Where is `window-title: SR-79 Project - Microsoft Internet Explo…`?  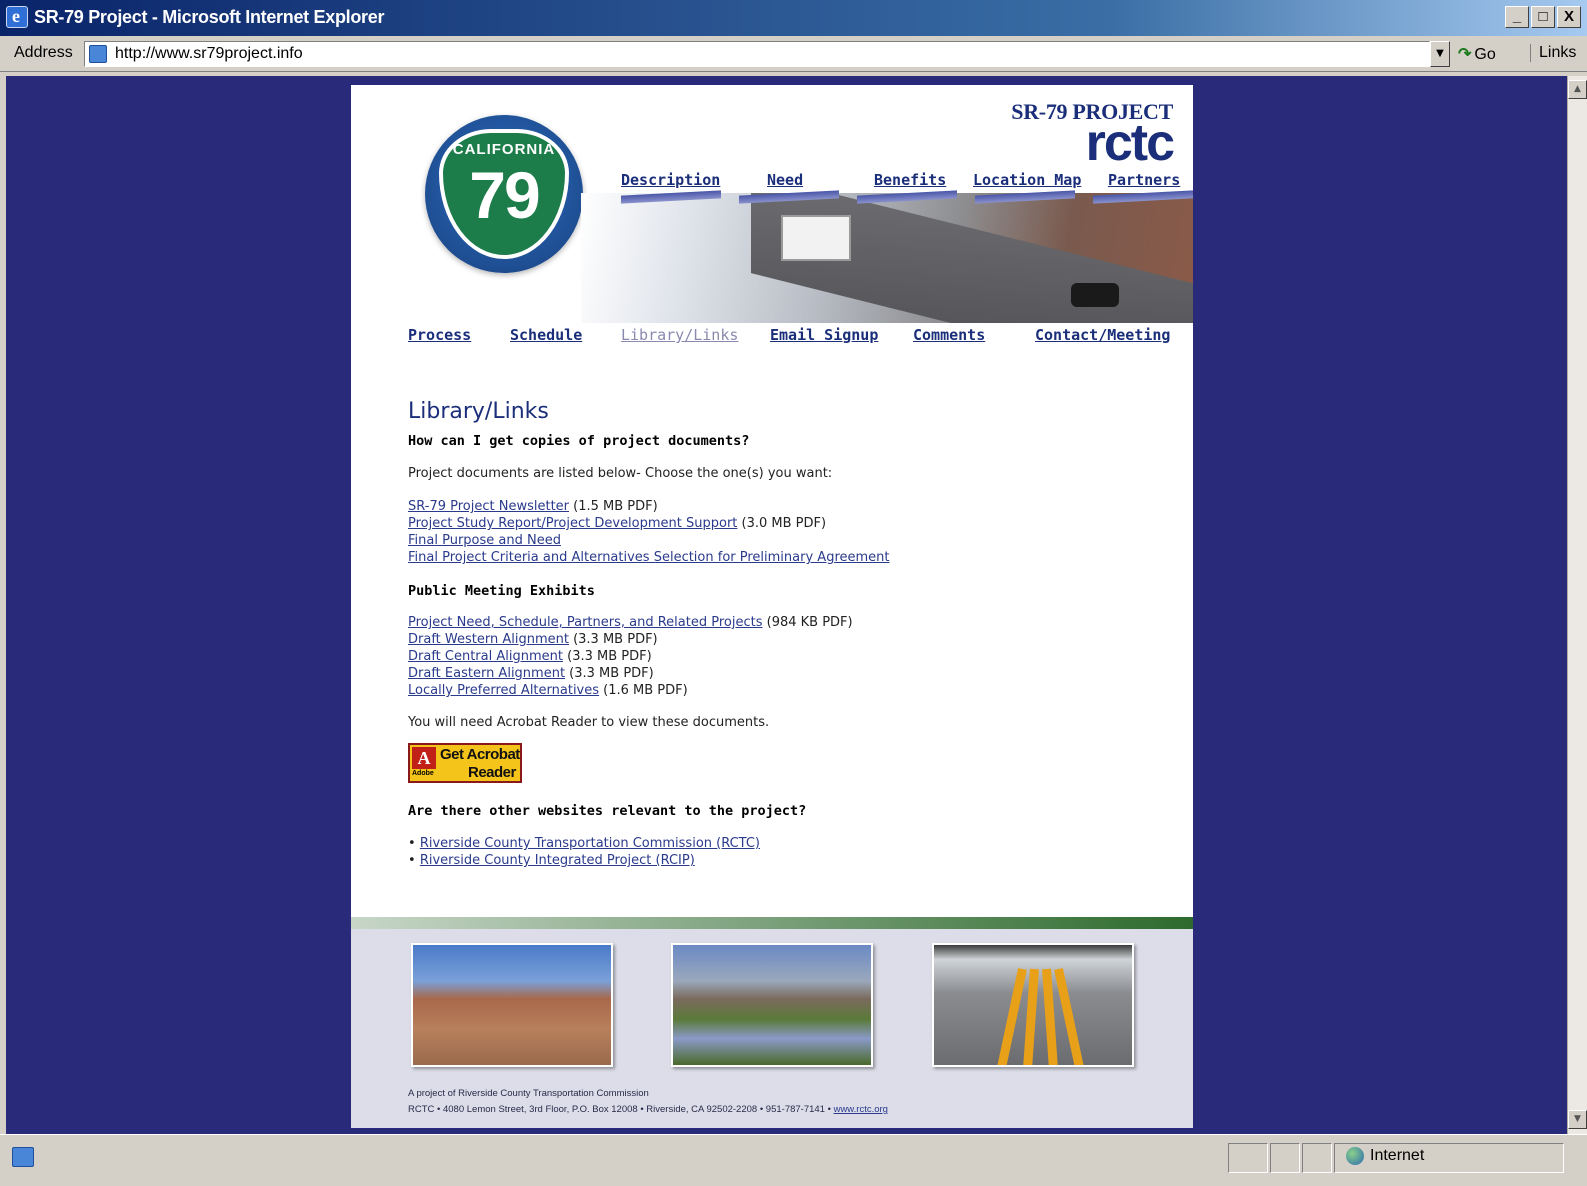
window-title: SR-79 Project - Microsoft Internet Explo… is located at coordinates (209, 17).